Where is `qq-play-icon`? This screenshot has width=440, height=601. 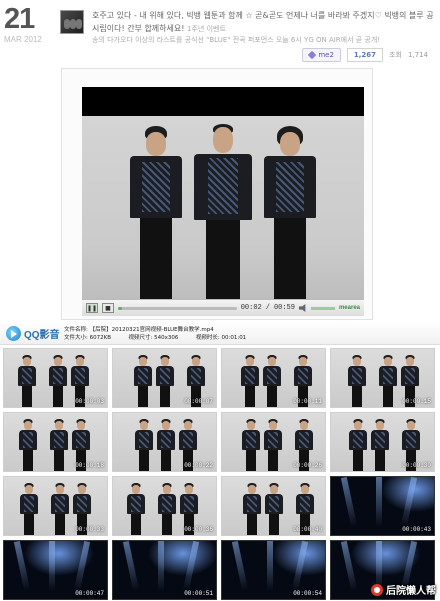 qq-play-icon is located at coordinates (13, 333).